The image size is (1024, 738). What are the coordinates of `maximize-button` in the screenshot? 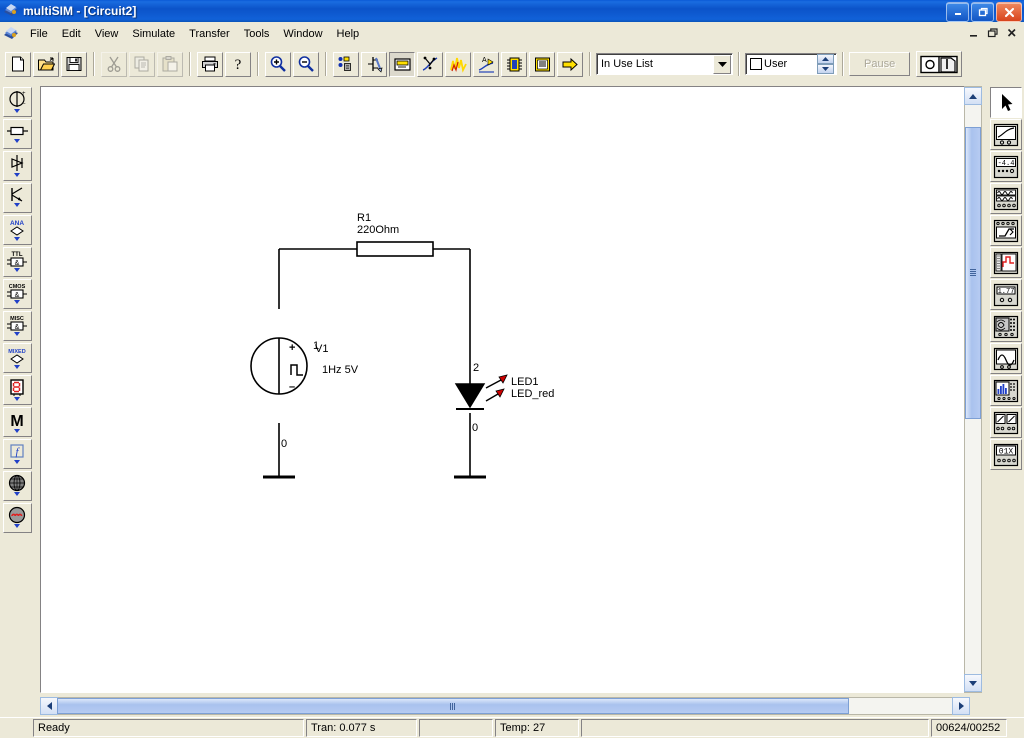 It's located at (982, 12).